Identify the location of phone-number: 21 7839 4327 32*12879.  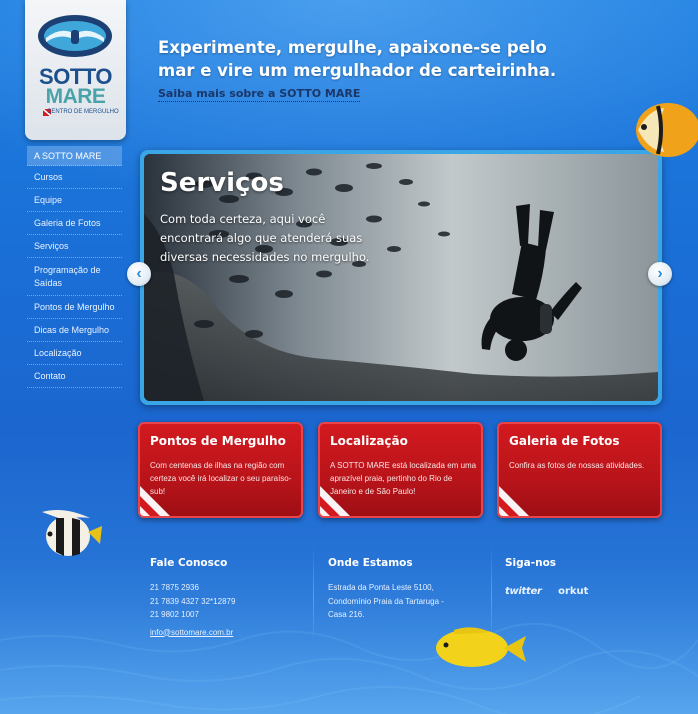
(193, 601).